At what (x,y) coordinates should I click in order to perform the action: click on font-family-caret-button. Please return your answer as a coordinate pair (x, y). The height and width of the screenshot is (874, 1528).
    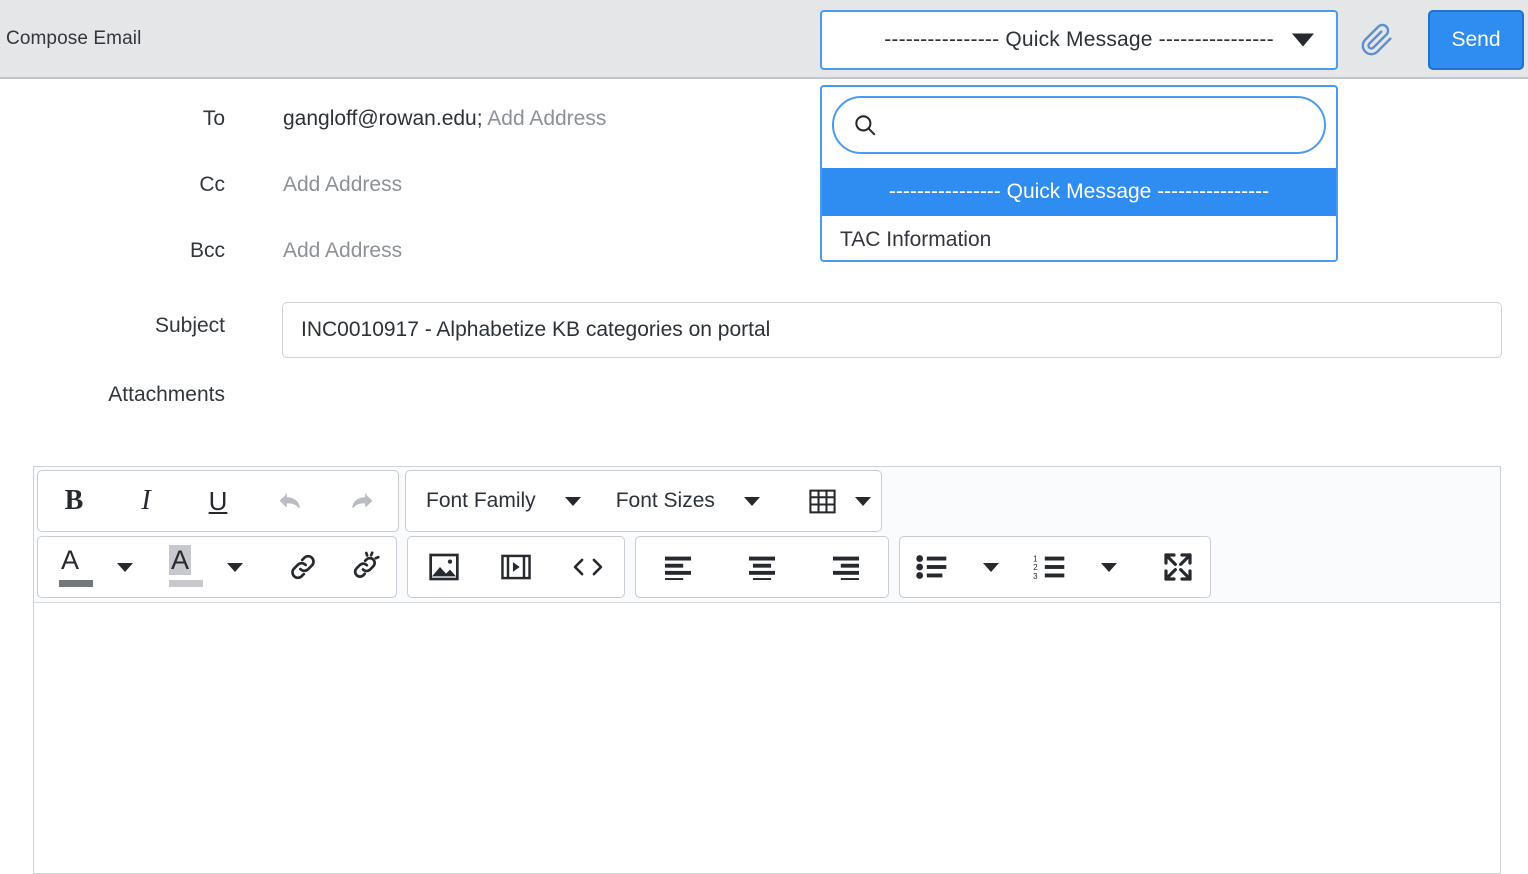
    Looking at the image, I should click on (573, 501).